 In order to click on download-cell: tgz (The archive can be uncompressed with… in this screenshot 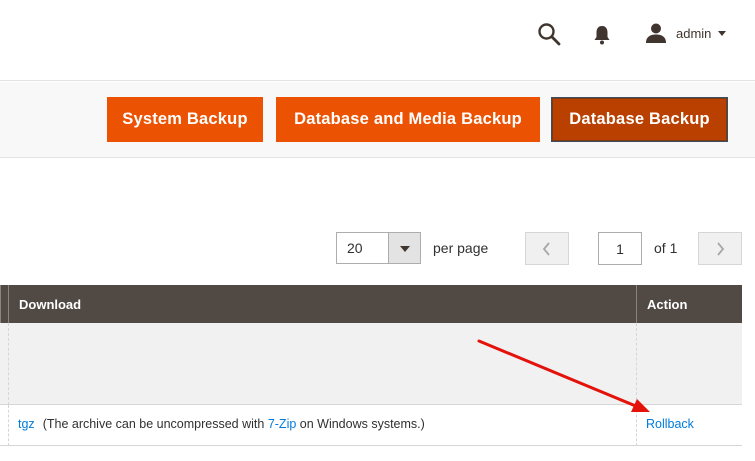, I will do `click(221, 424)`.